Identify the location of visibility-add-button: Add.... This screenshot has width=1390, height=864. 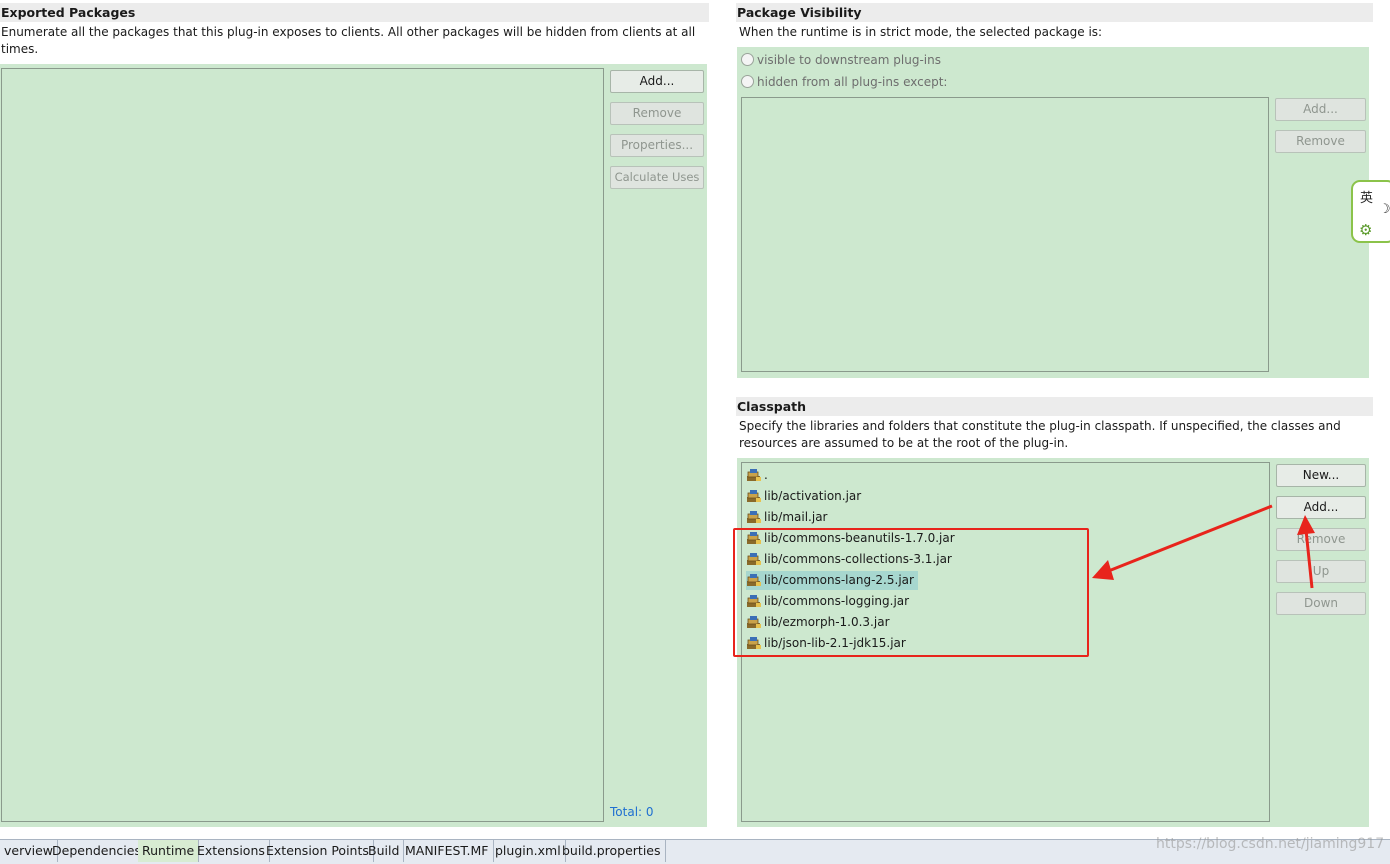
(1320, 109).